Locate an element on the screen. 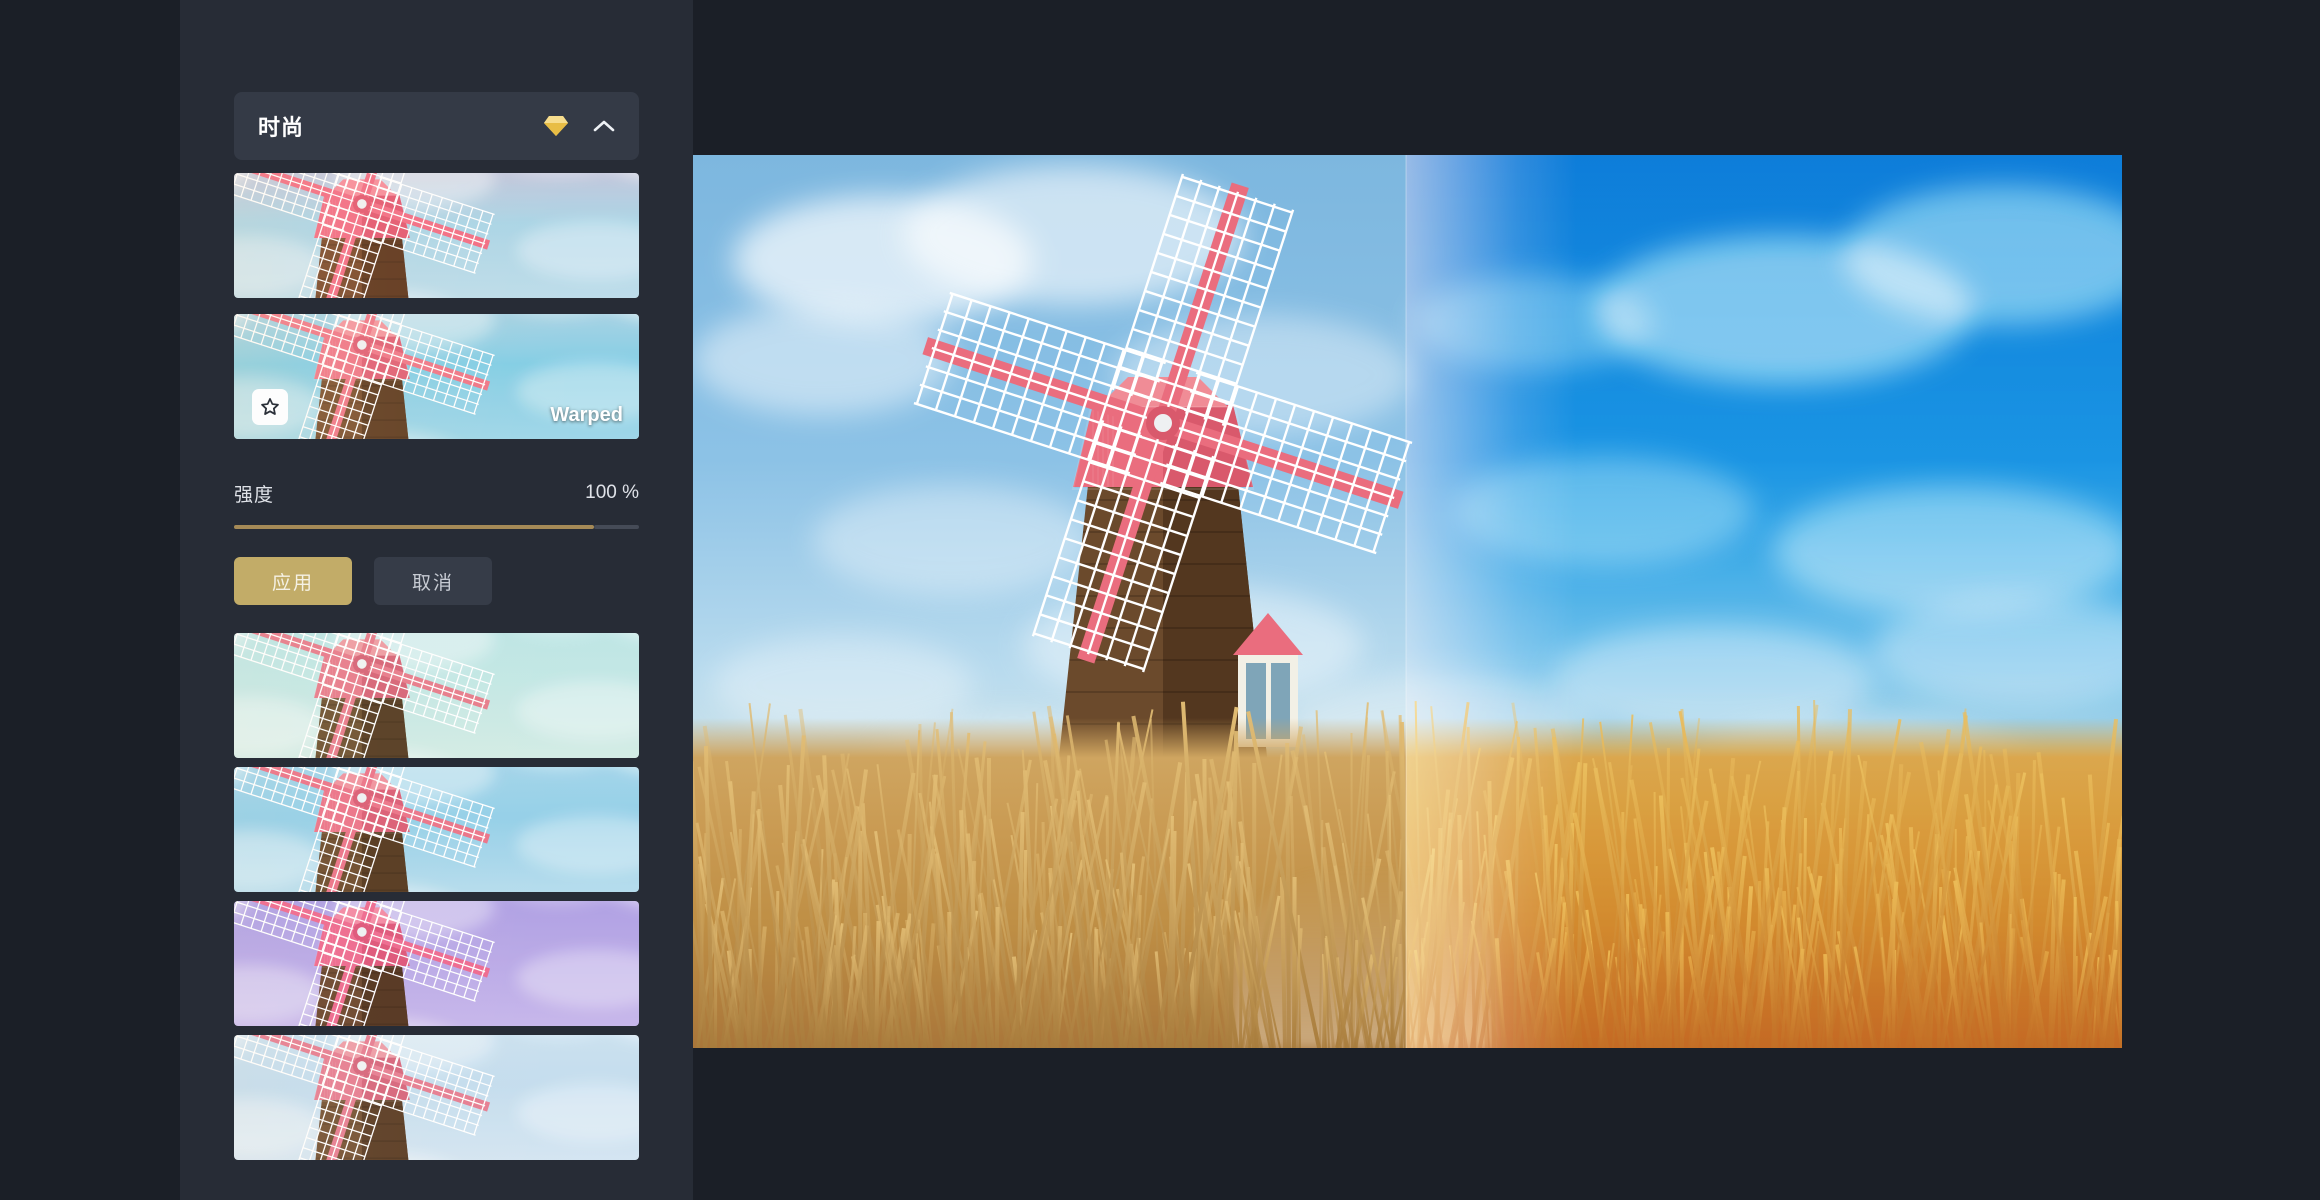 This screenshot has height=1200, width=2320. favorite-button is located at coordinates (270, 407).